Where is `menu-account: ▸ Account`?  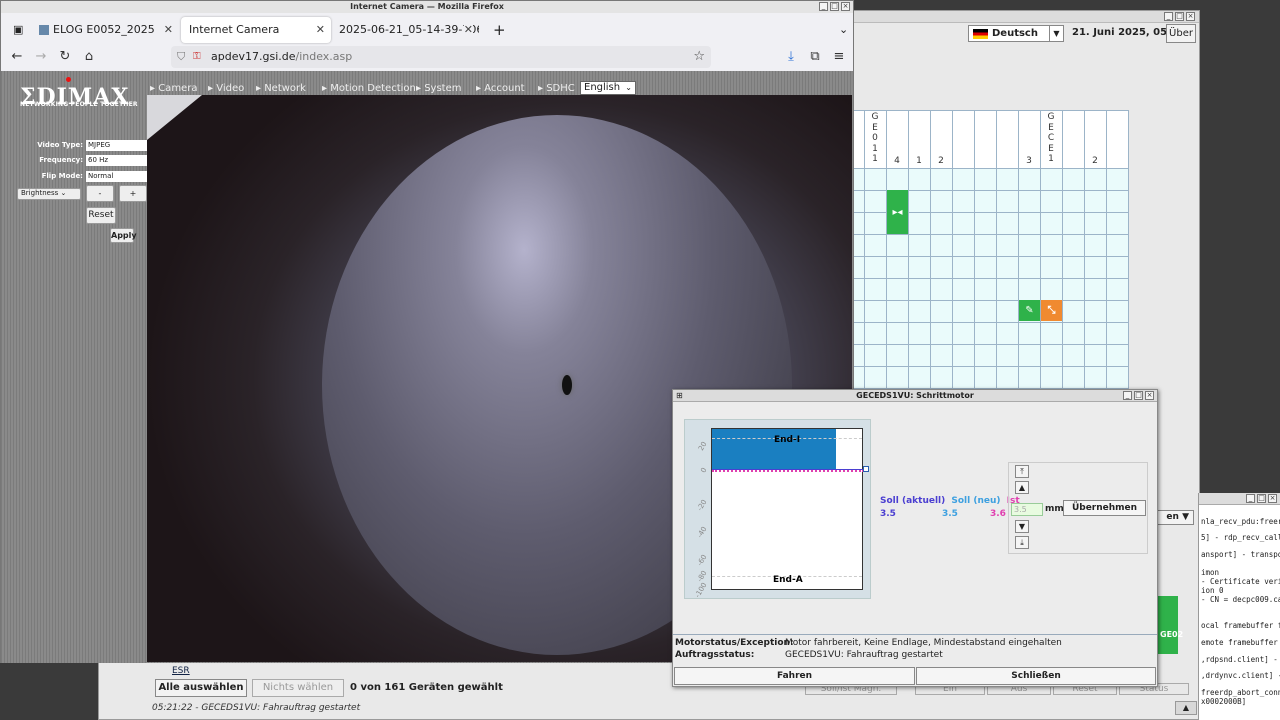
menu-account: ▸ Account is located at coordinates (500, 88).